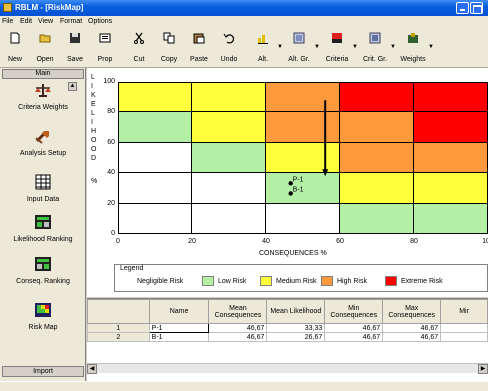  Describe the element at coordinates (43, 310) in the screenshot. I see `risk-map-icon` at that location.